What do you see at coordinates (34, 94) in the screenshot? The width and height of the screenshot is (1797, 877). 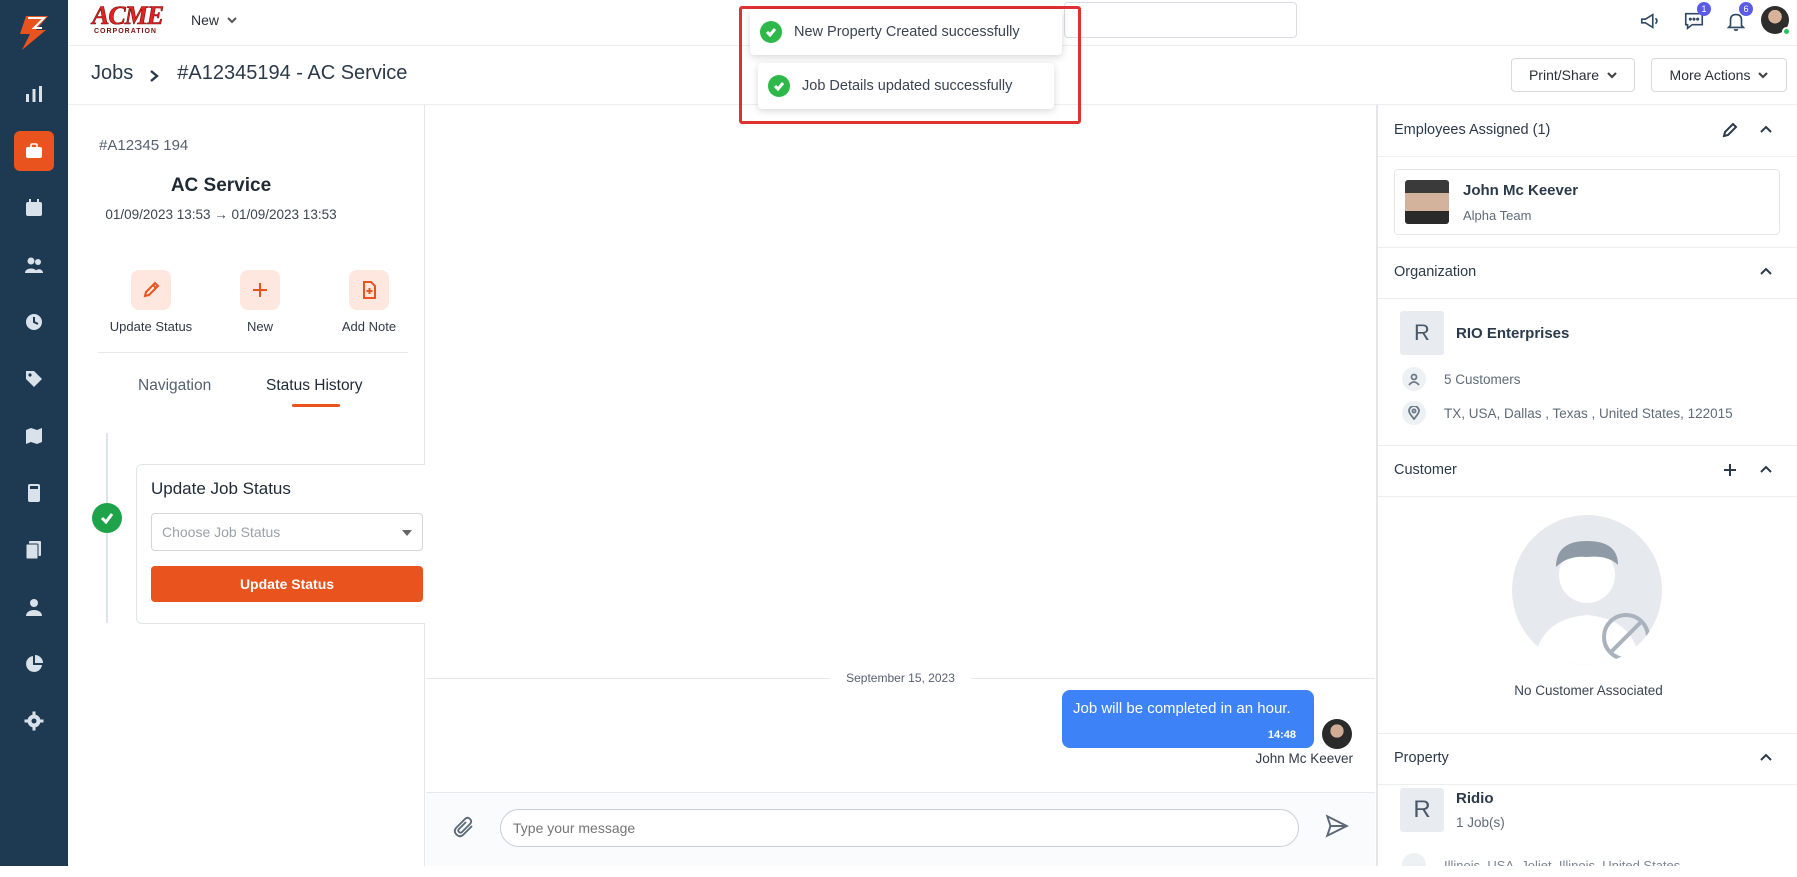 I see `sidebar-dashboard-icon` at bounding box center [34, 94].